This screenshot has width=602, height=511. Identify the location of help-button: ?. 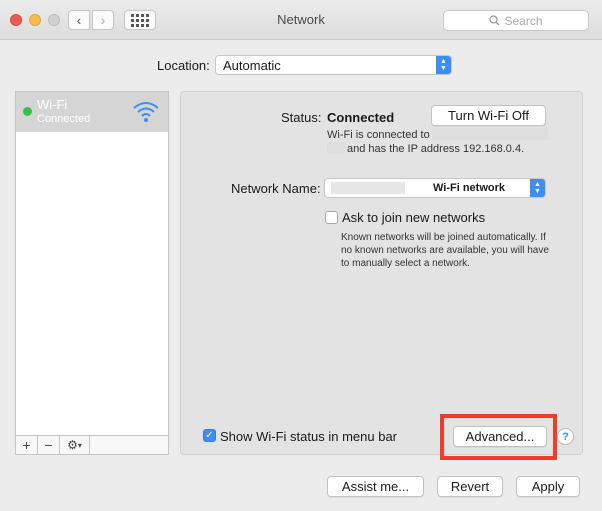
(565, 436).